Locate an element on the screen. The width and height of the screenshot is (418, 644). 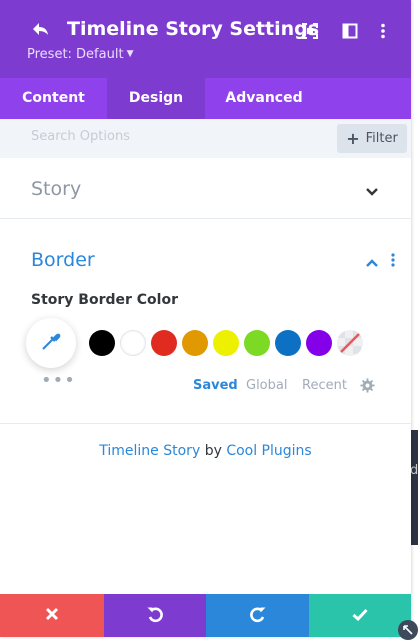
color-swatch-none is located at coordinates (350, 343).